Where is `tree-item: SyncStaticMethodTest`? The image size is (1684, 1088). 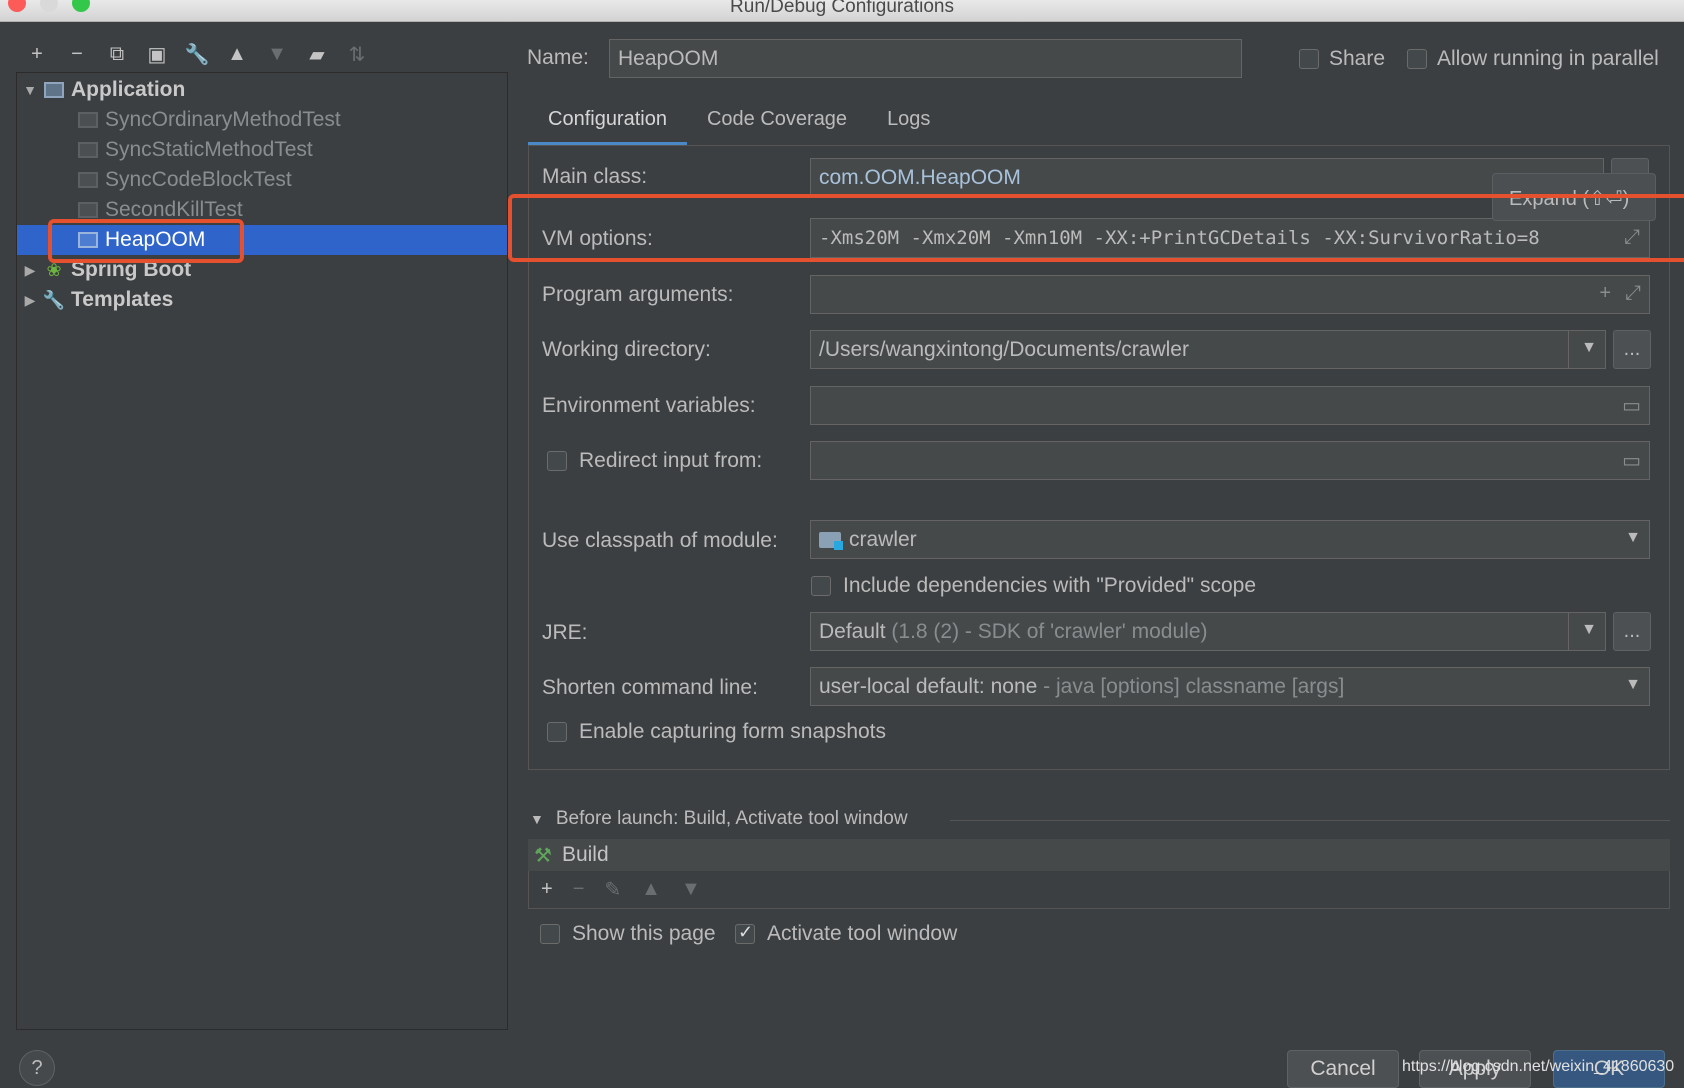
tree-item: SyncStaticMethodTest is located at coordinates (262, 150).